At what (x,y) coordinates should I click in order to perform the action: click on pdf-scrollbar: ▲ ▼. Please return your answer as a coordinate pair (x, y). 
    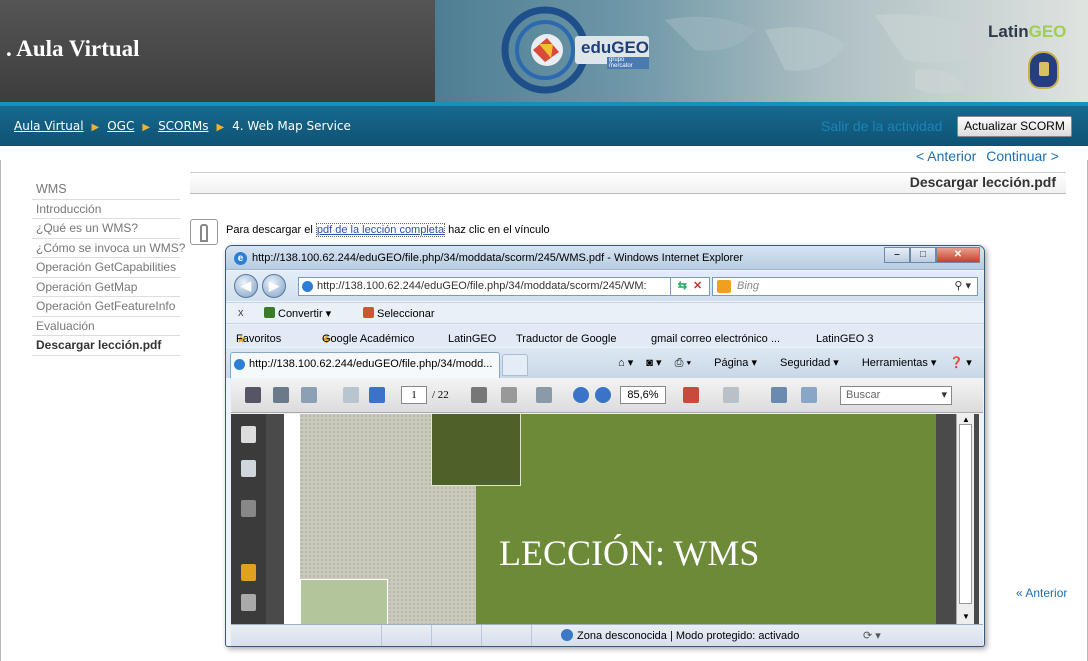
    Looking at the image, I should click on (965, 519).